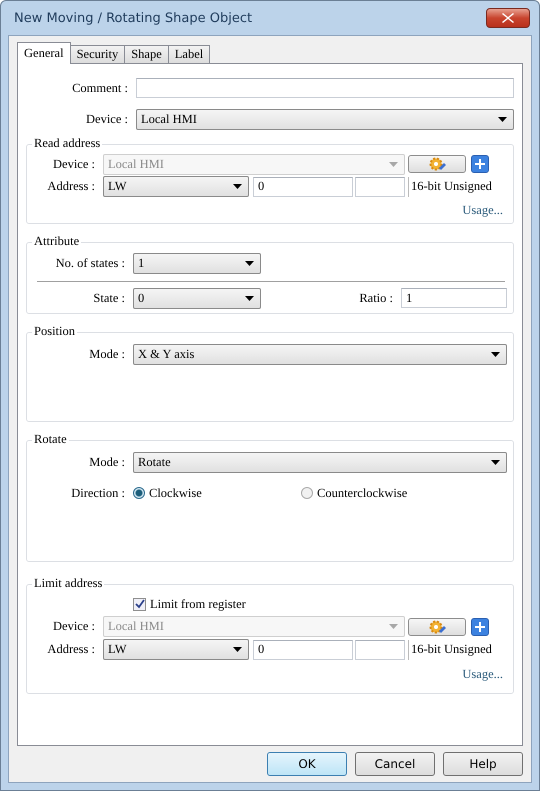  I want to click on dialog-button: OK, so click(307, 764).